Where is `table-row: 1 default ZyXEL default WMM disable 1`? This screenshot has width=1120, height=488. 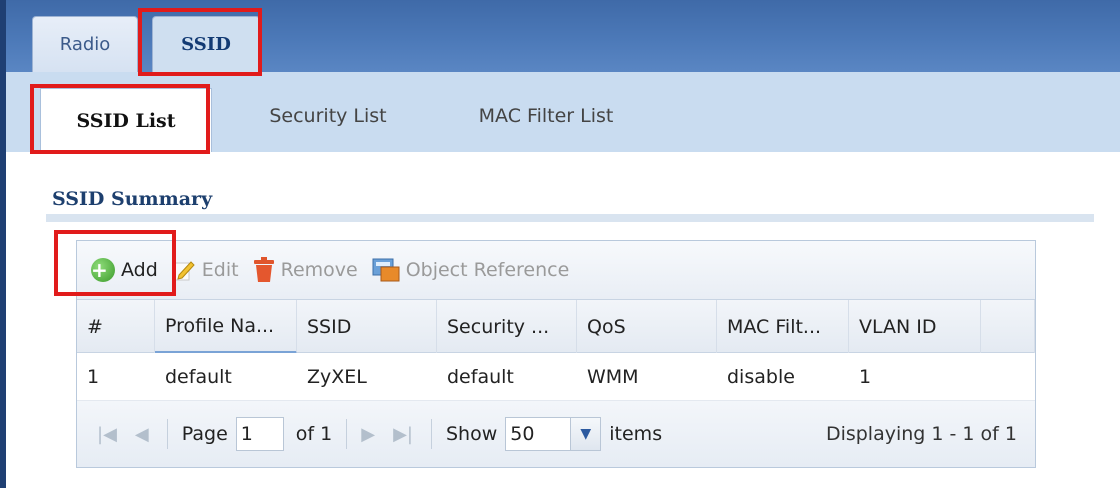
table-row: 1 default ZyXEL default WMM disable 1 is located at coordinates (556, 377).